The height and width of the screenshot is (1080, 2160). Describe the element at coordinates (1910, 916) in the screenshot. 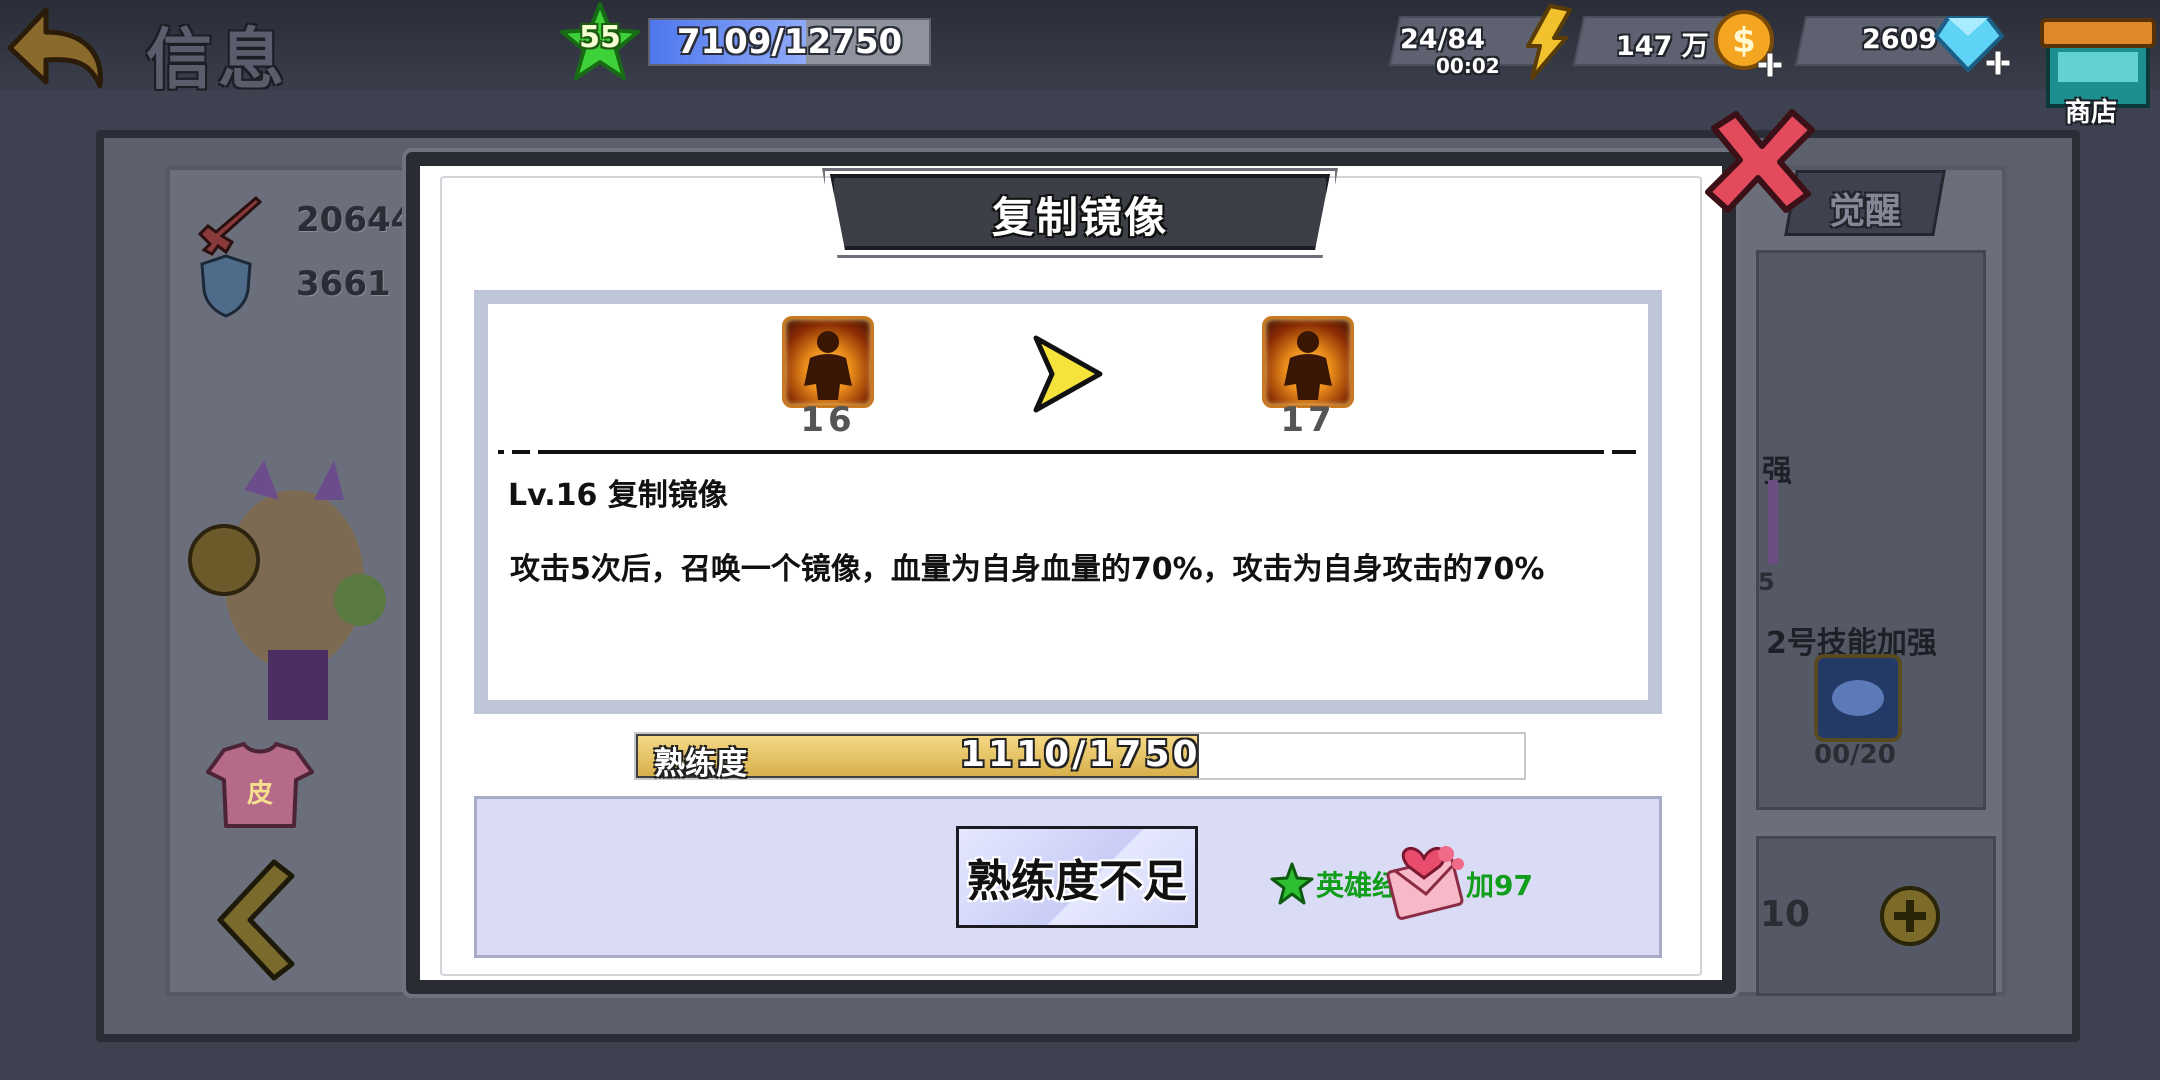

I see `plus-icon` at that location.